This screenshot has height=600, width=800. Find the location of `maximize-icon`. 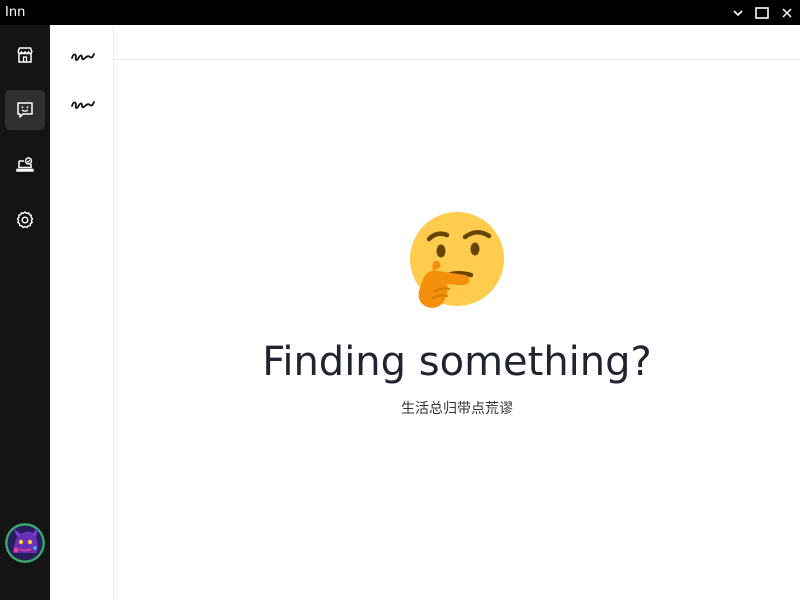

maximize-icon is located at coordinates (762, 12).